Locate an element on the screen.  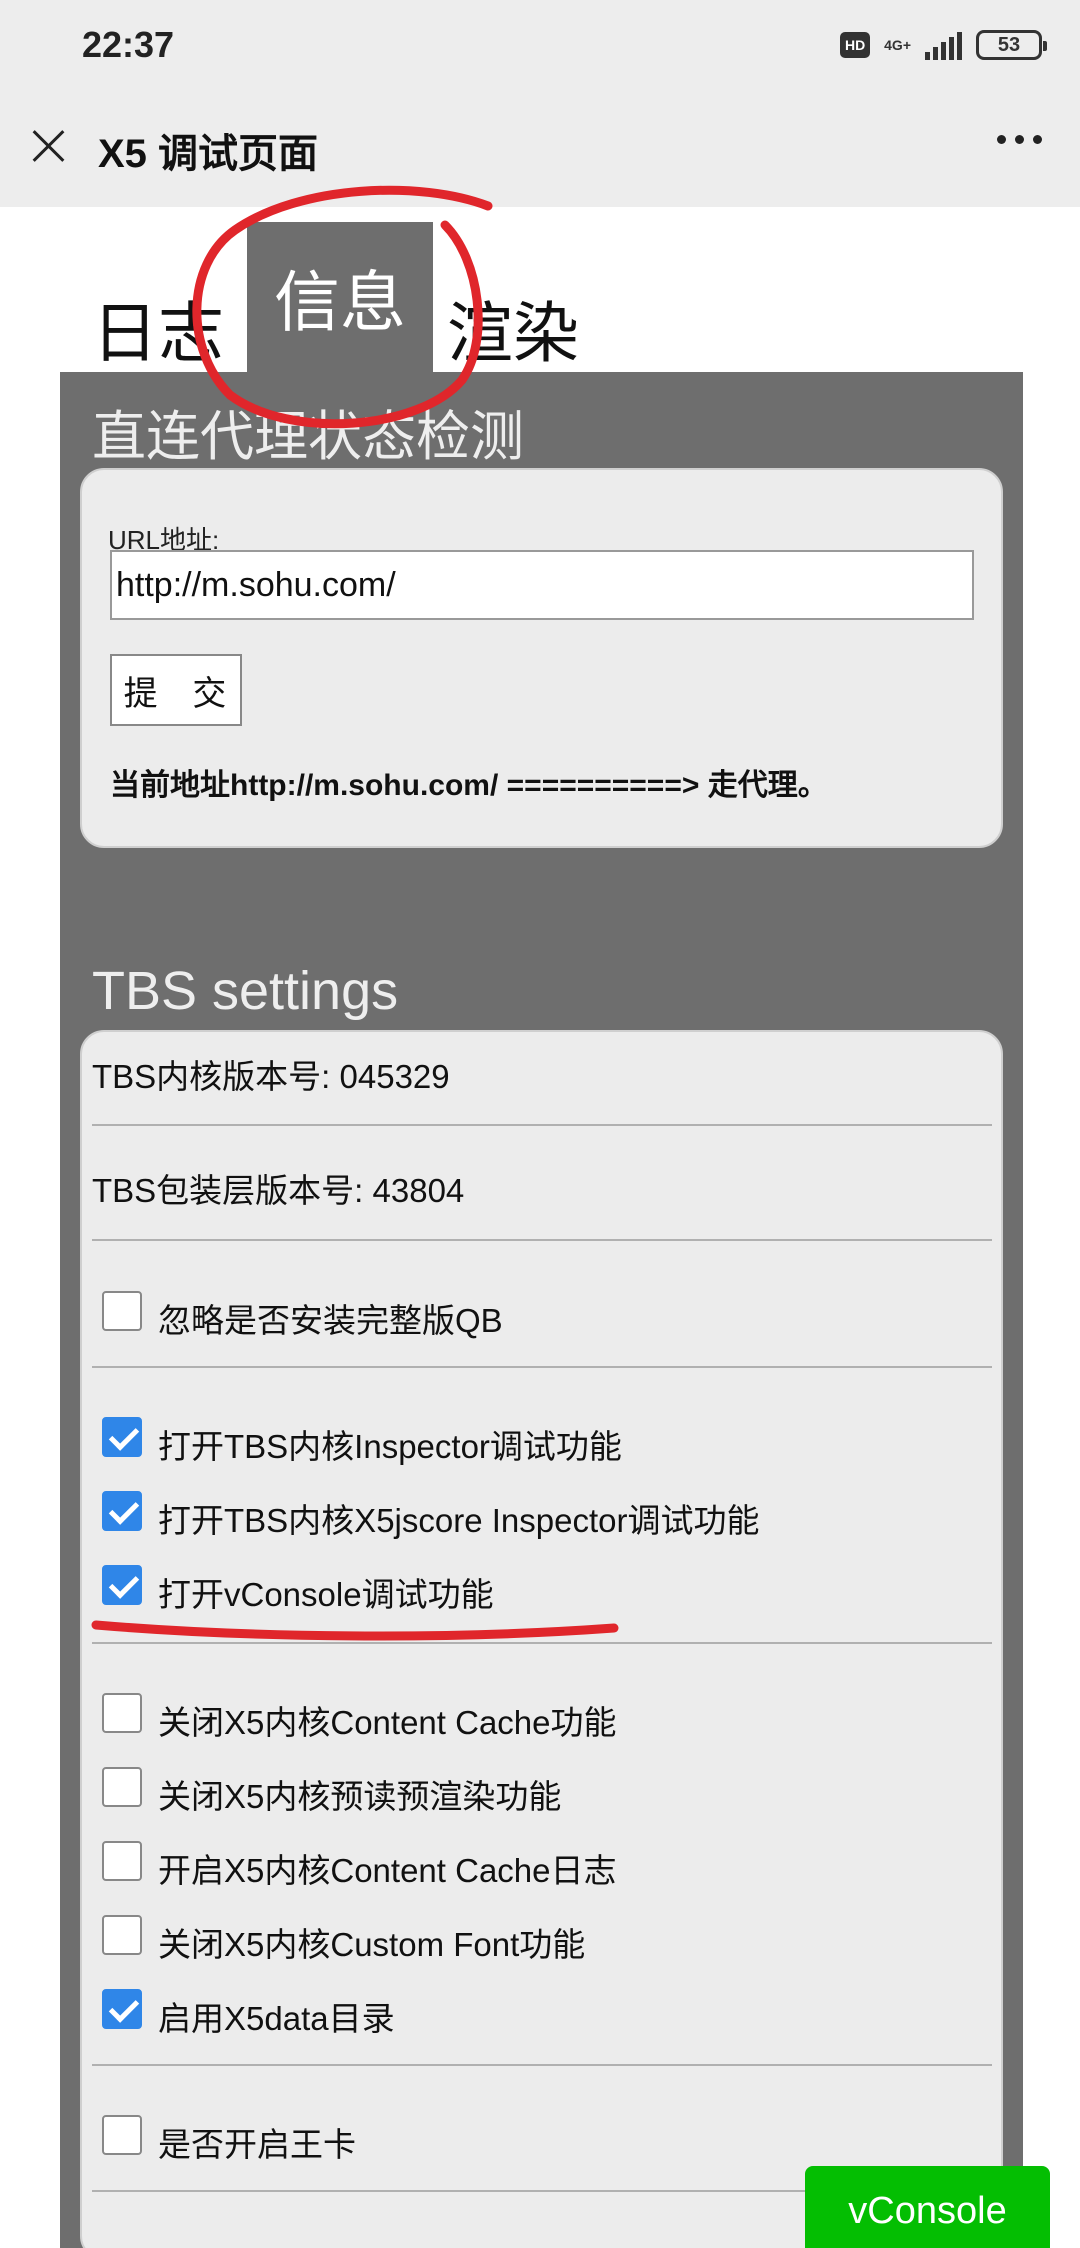
battery-icon: 53 is located at coordinates (1011, 45).